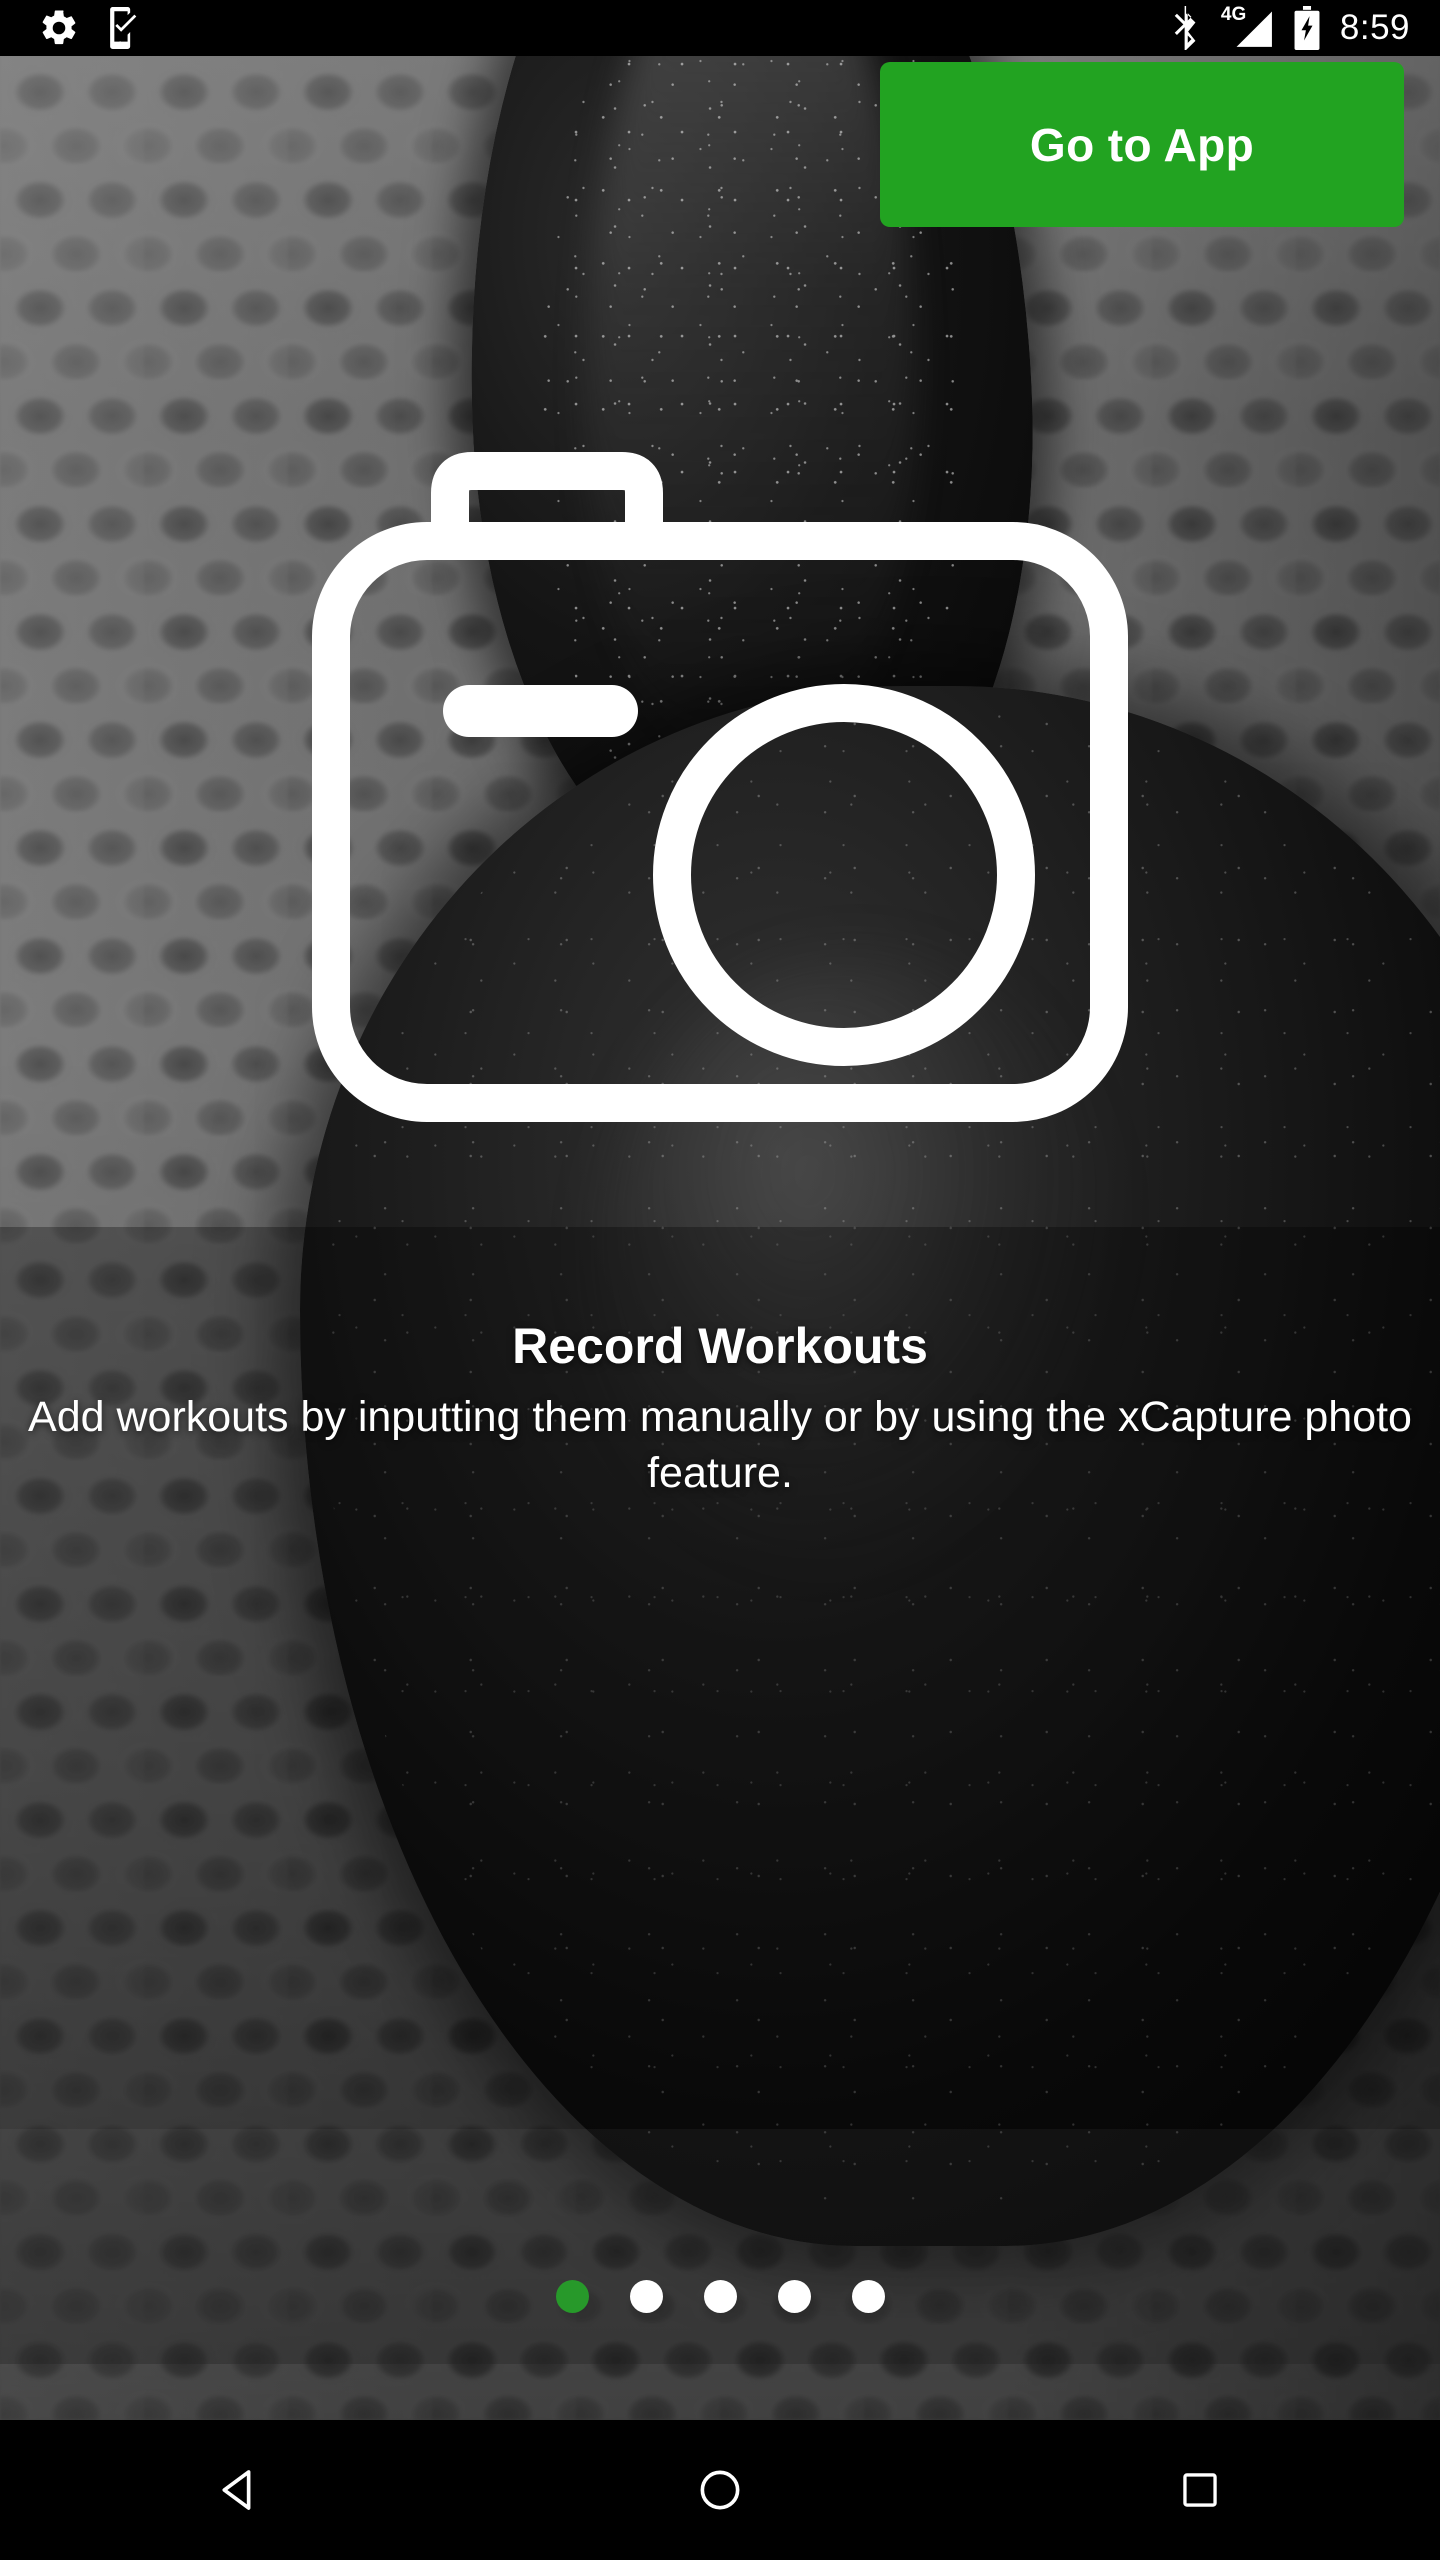 The image size is (1440, 2560). I want to click on battery-charging-icon, so click(1307, 28).